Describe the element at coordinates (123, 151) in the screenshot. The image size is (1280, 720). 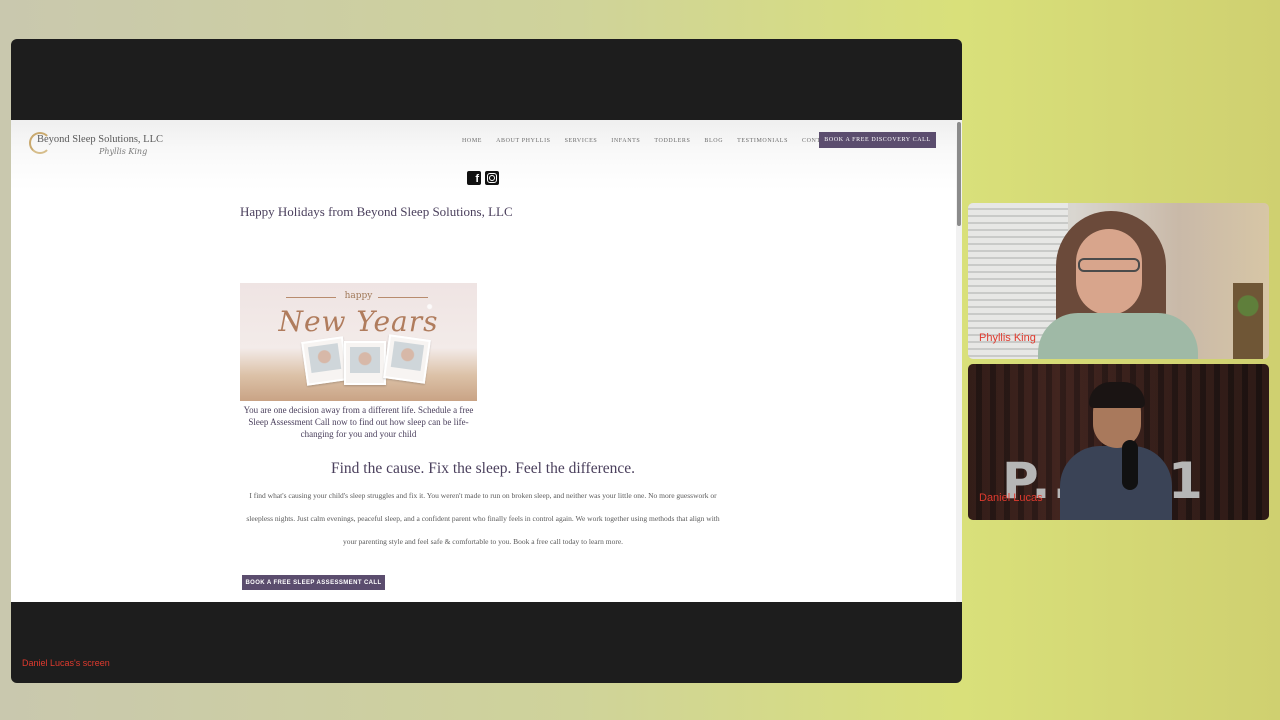
I see `logo-signature: Phyllis King` at that location.